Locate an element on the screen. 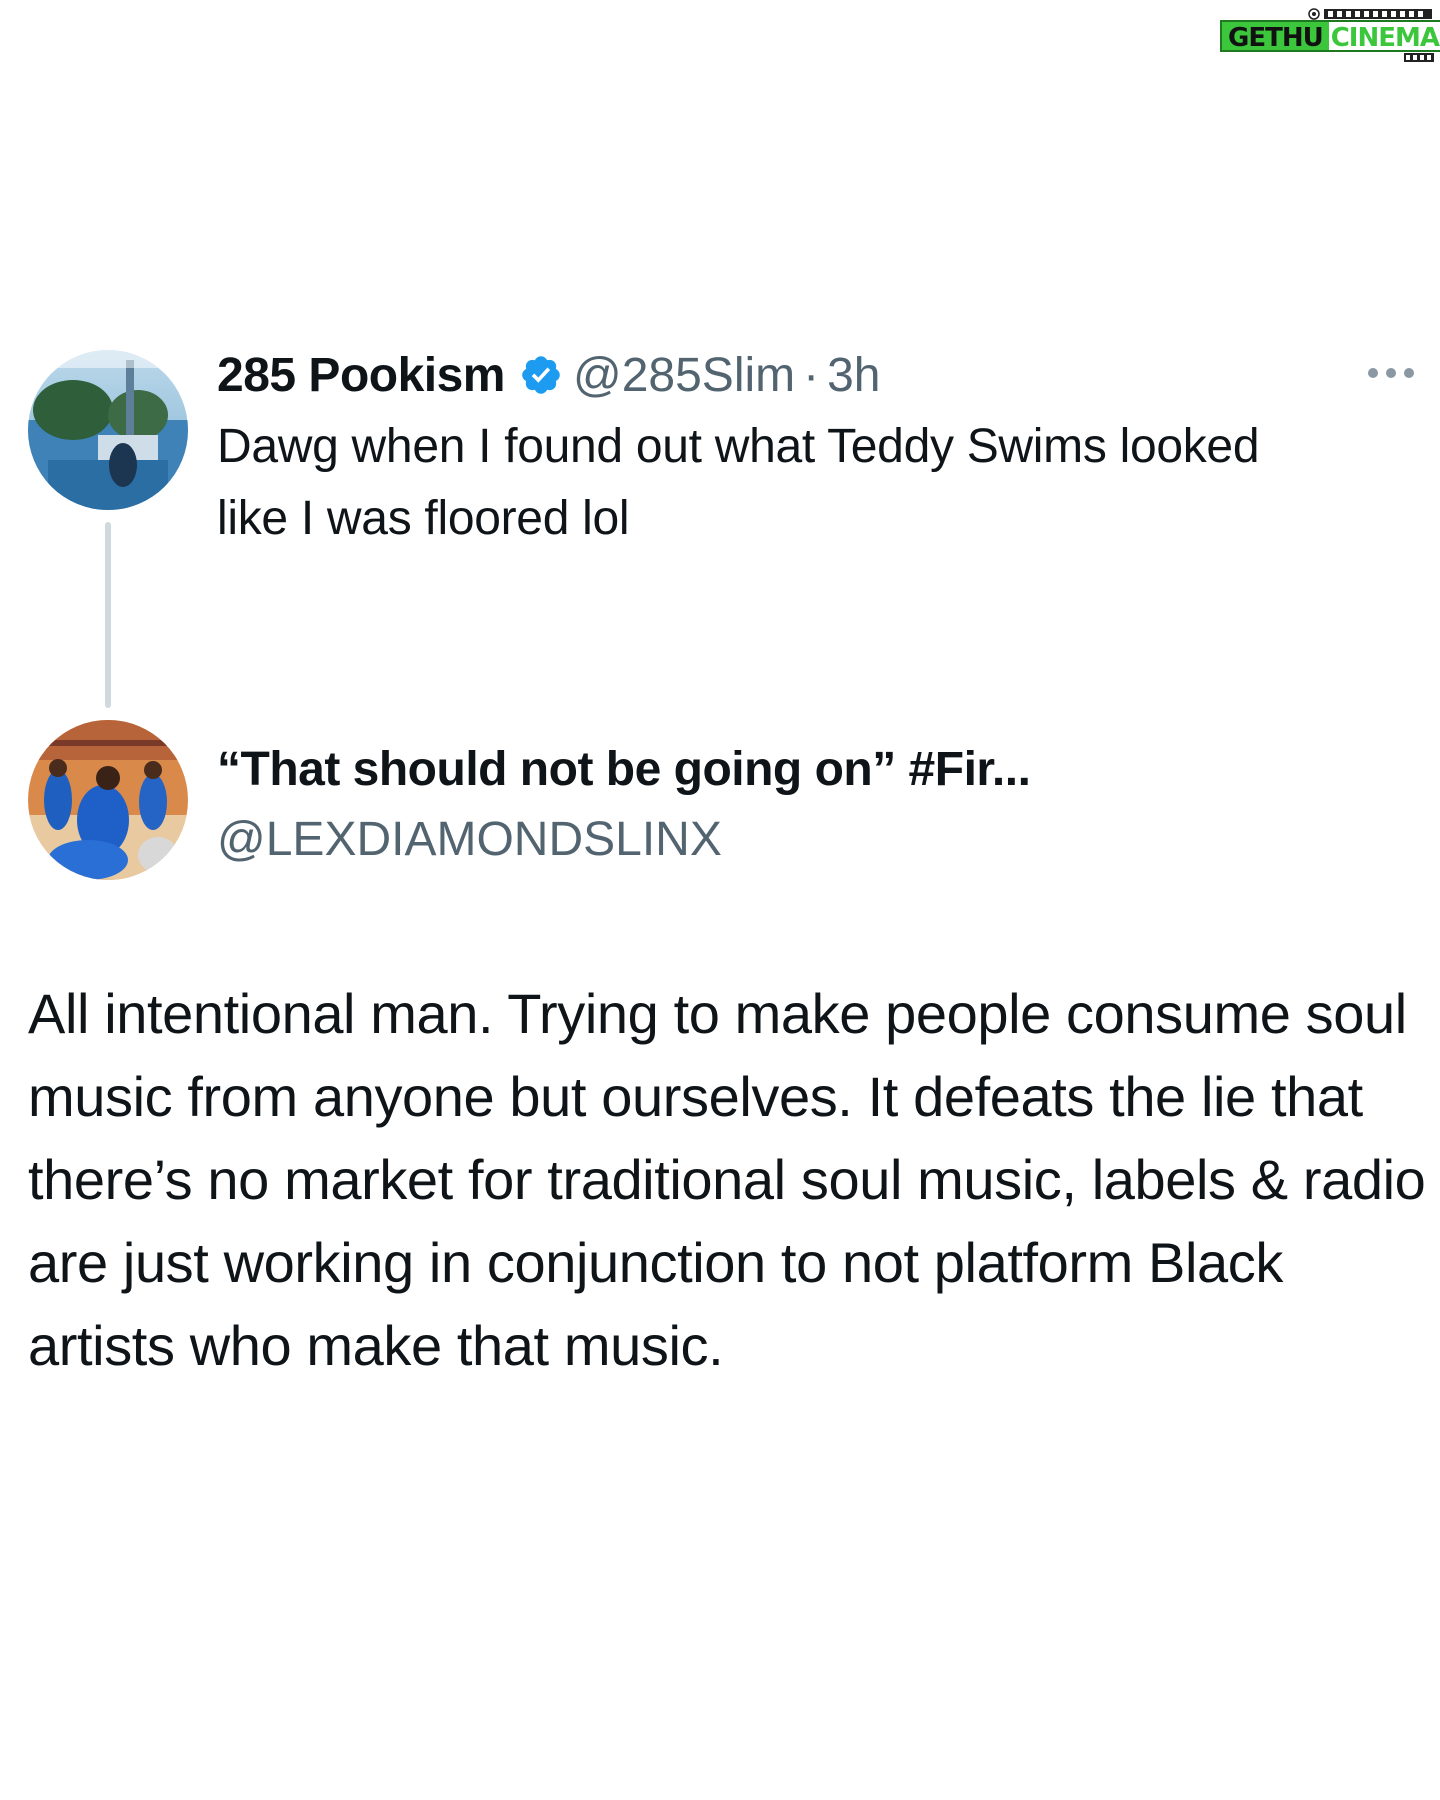 The height and width of the screenshot is (1800, 1440). watermark-logo: GETHU CINEMA is located at coordinates (1330, 35).